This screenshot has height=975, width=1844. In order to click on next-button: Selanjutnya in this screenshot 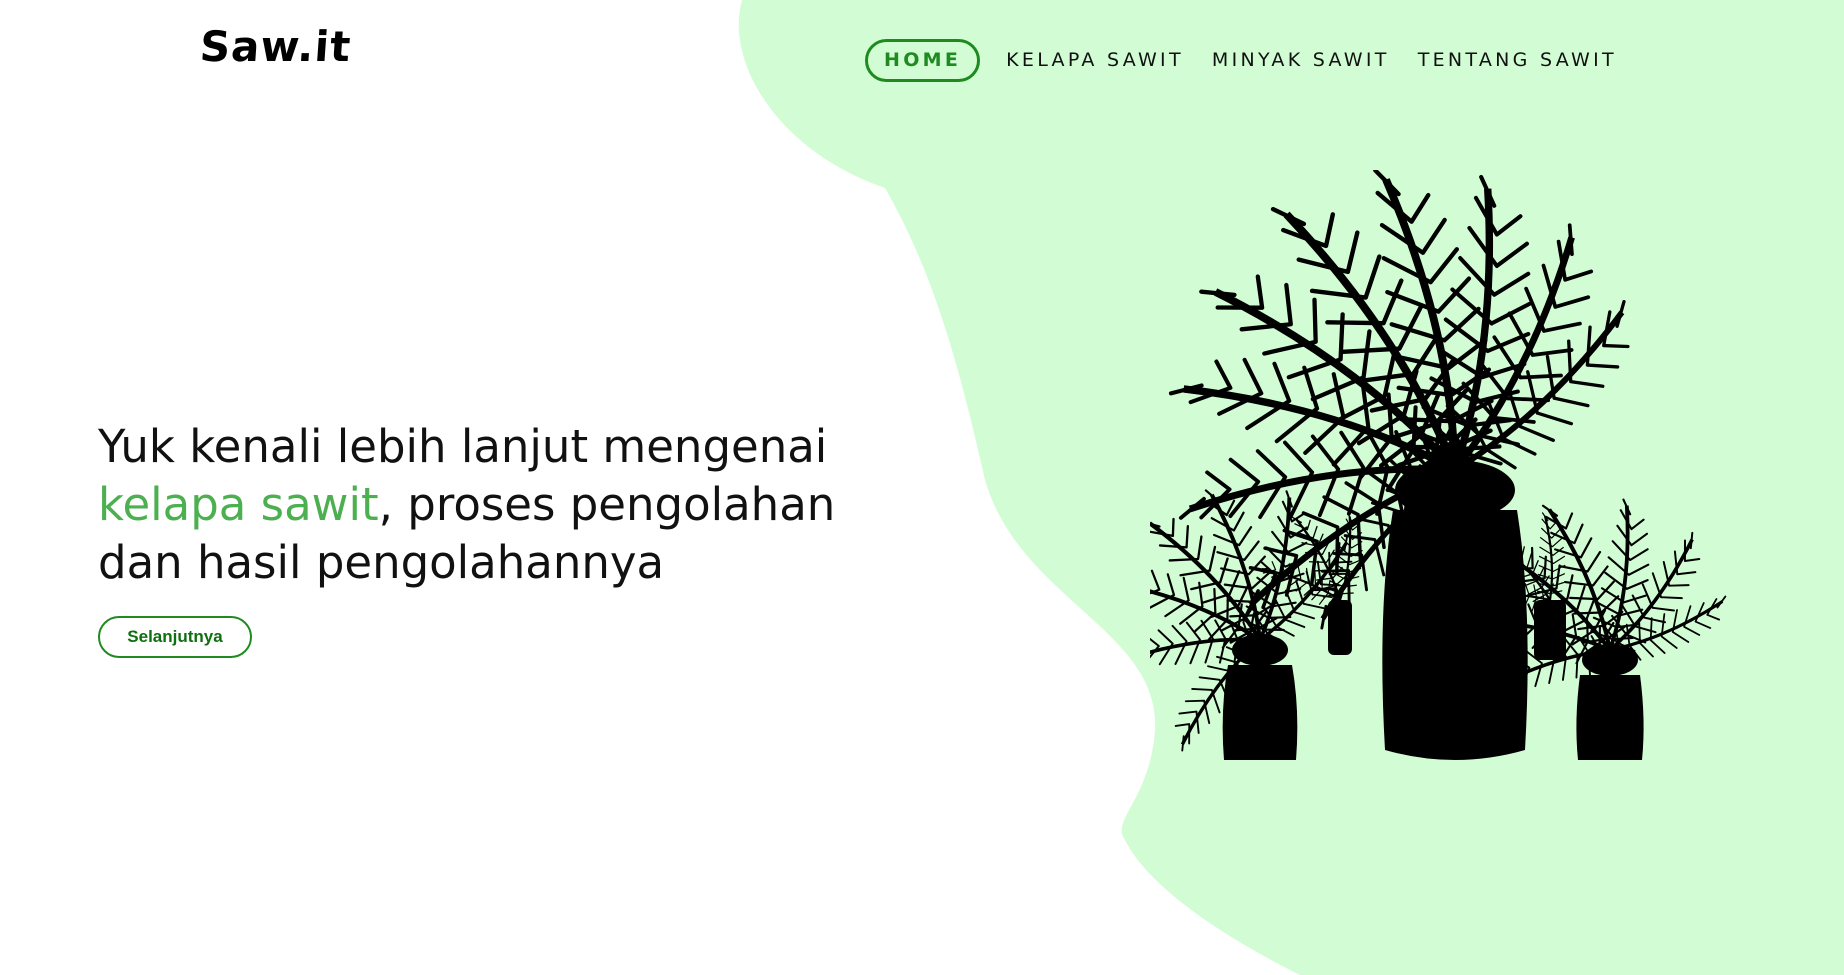, I will do `click(175, 637)`.